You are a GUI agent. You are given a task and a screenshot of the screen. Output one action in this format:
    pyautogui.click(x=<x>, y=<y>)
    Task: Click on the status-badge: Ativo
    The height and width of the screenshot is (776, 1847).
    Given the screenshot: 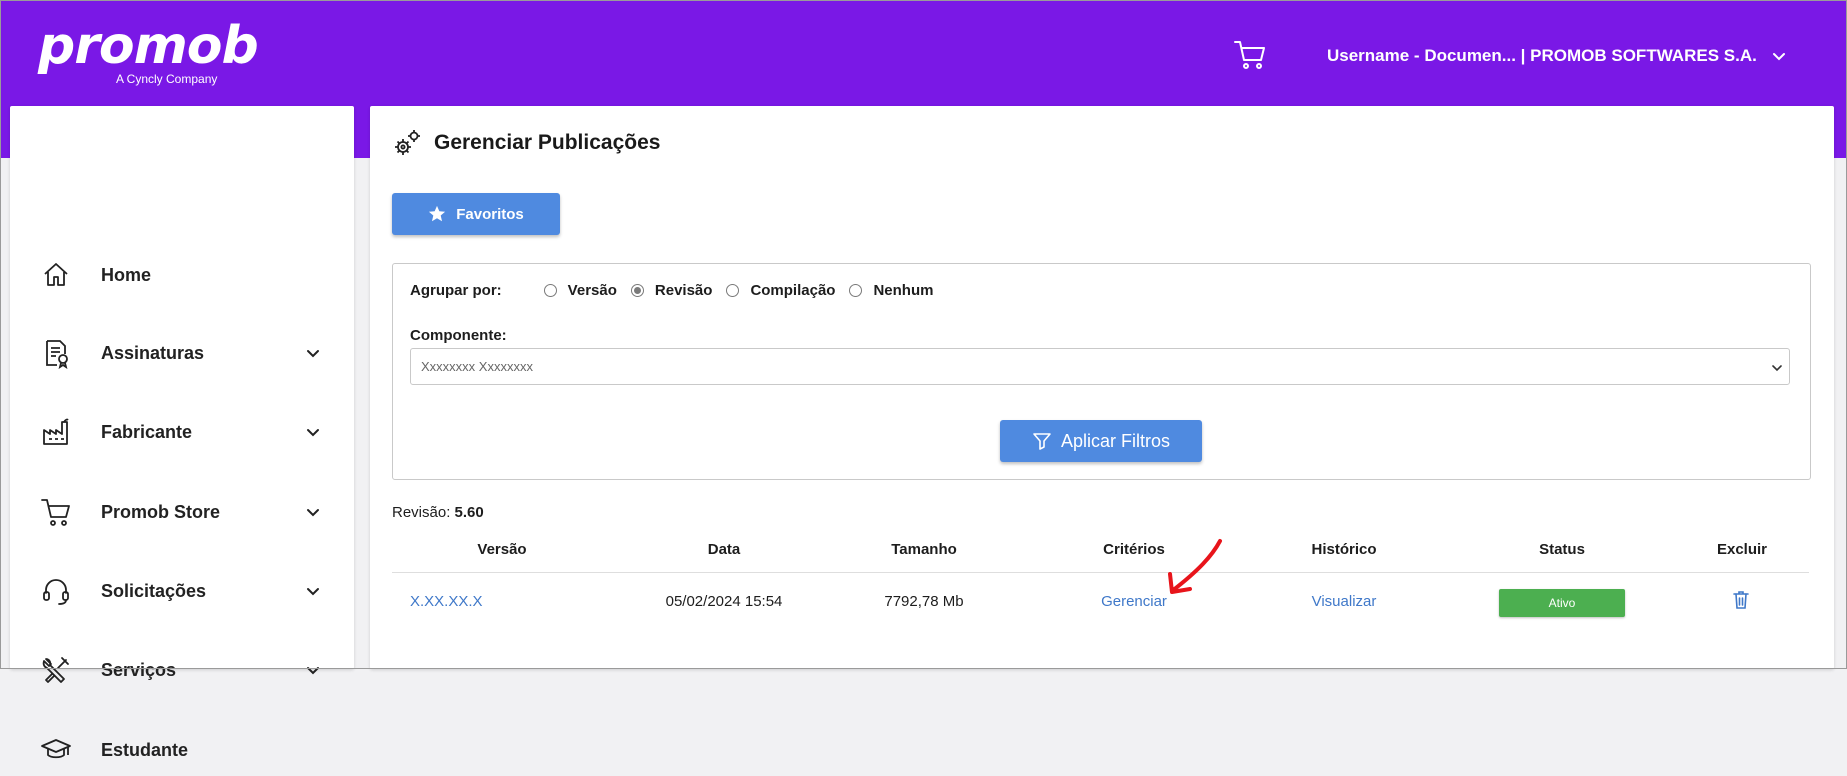 What is the action you would take?
    pyautogui.click(x=1562, y=603)
    